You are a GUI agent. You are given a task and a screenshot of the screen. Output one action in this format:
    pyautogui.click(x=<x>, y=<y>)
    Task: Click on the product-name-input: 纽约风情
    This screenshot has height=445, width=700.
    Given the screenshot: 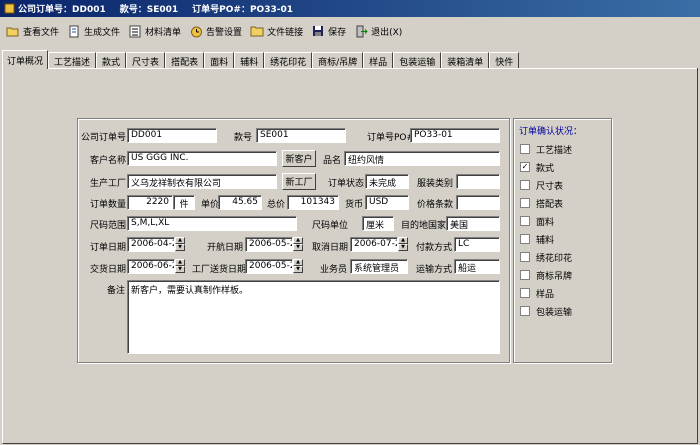 What is the action you would take?
    pyautogui.click(x=422, y=158)
    